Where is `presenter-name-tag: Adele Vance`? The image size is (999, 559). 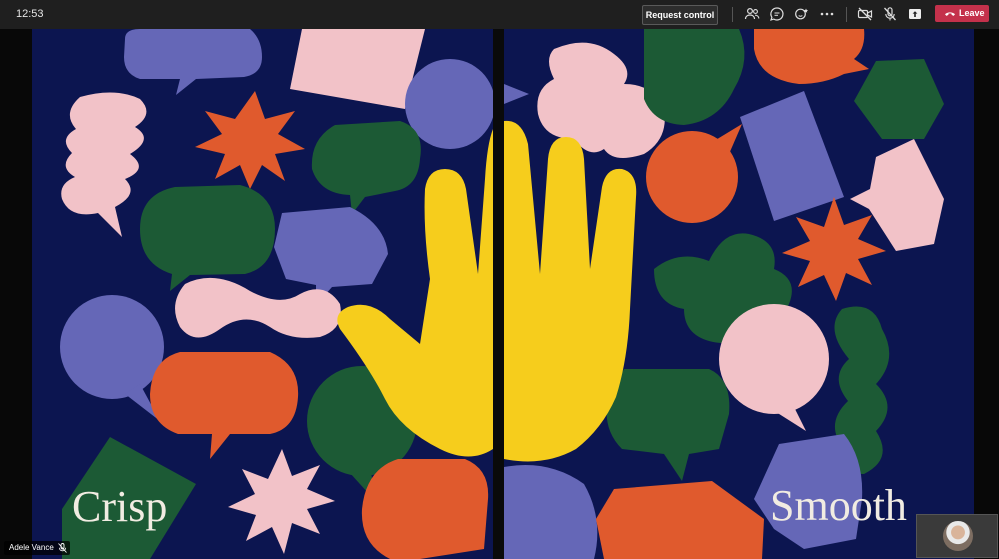
presenter-name-tag: Adele Vance is located at coordinates (37, 548).